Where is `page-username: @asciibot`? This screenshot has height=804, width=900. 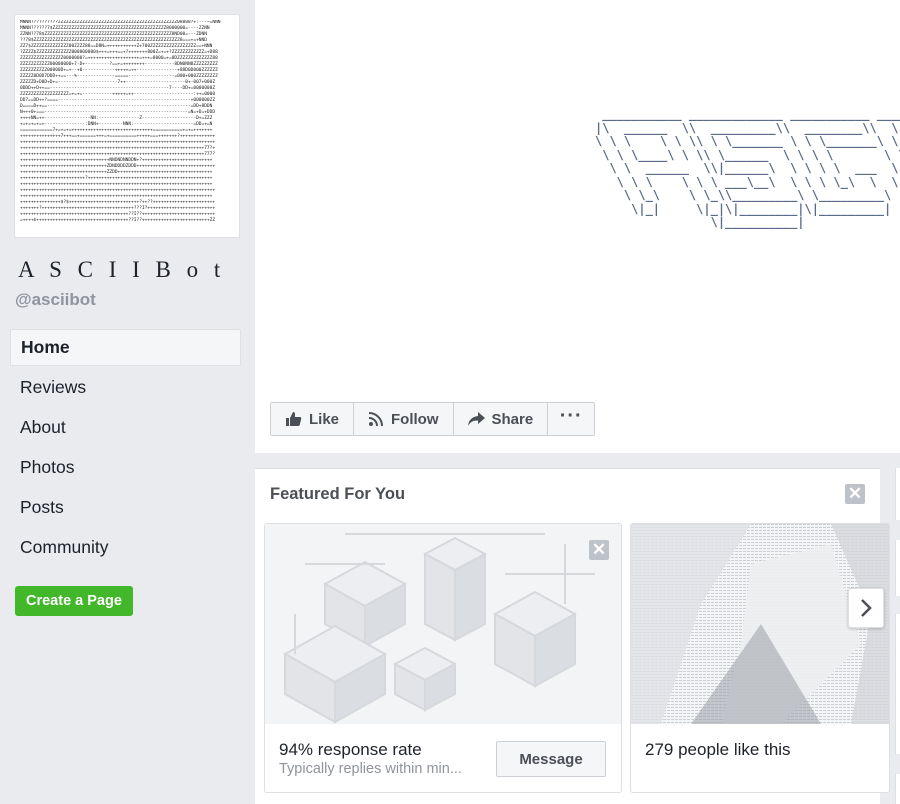
page-username: @asciibot is located at coordinates (55, 300).